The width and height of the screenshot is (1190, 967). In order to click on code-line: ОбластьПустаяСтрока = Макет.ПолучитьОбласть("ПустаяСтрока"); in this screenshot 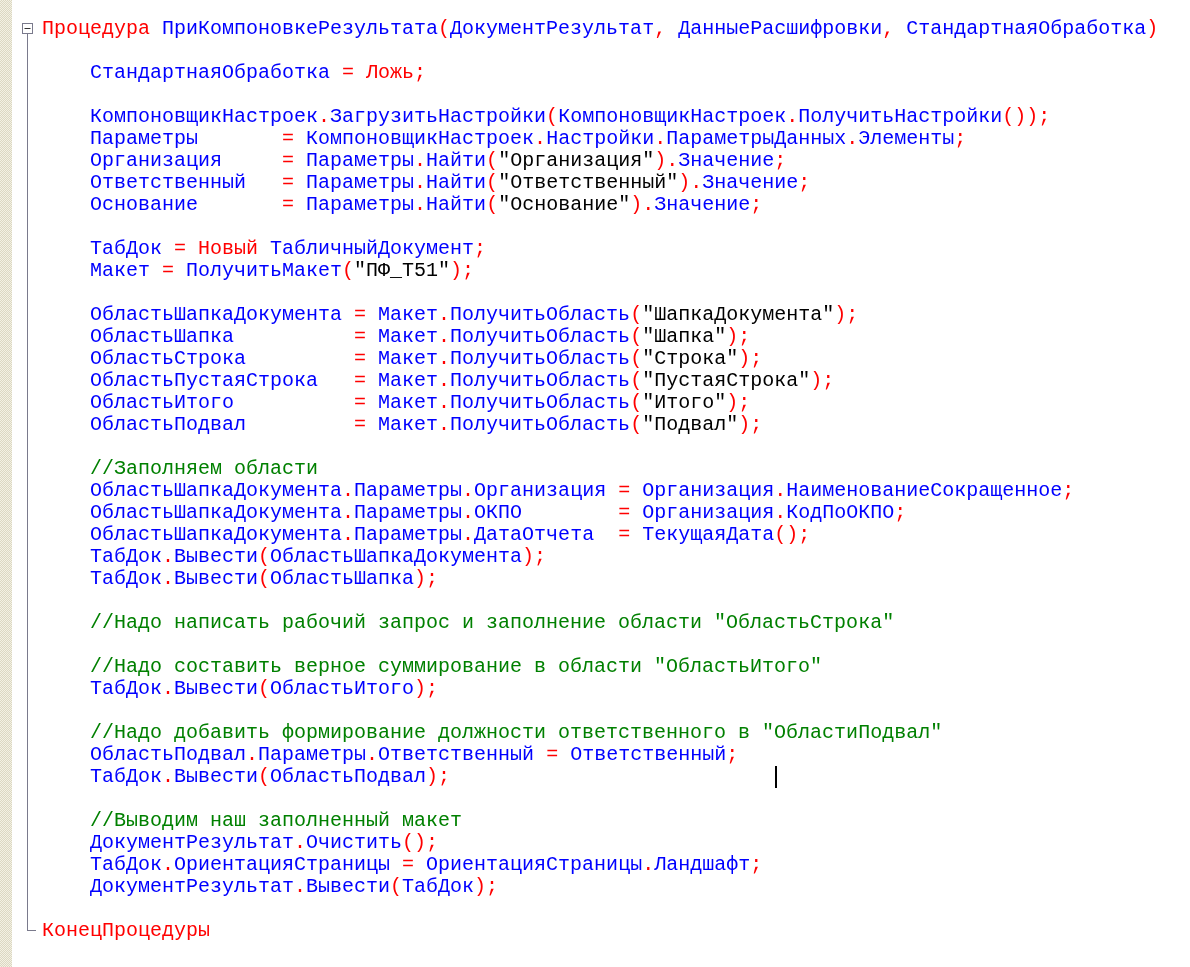, I will do `click(462, 381)`.